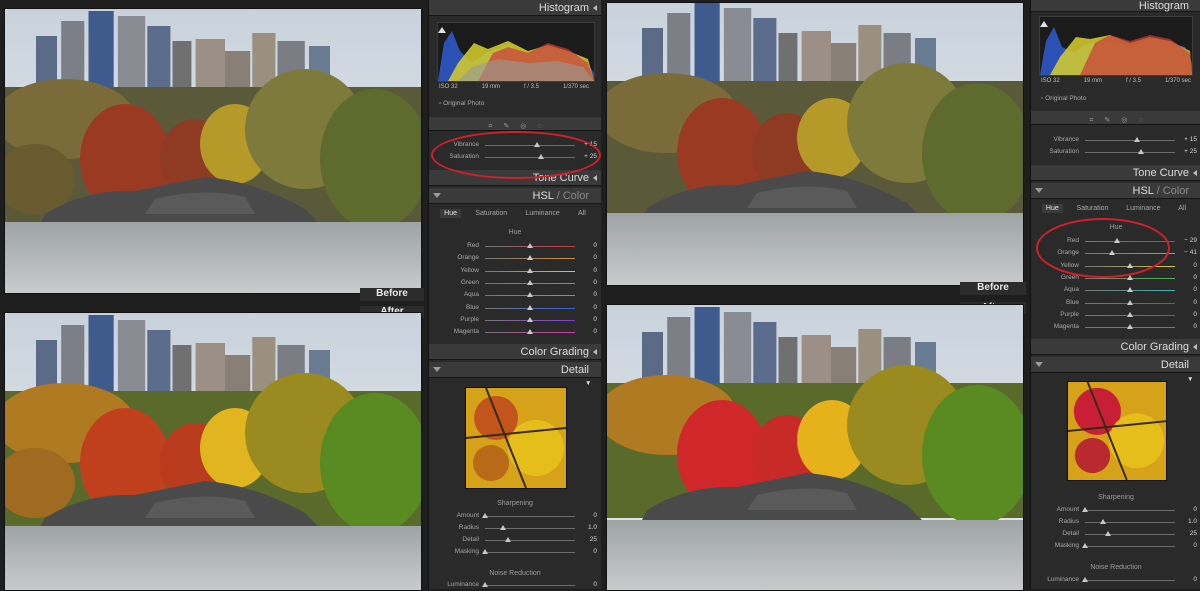 This screenshot has height=591, width=1200. I want to click on slider-value: − 29, so click(1190, 241).